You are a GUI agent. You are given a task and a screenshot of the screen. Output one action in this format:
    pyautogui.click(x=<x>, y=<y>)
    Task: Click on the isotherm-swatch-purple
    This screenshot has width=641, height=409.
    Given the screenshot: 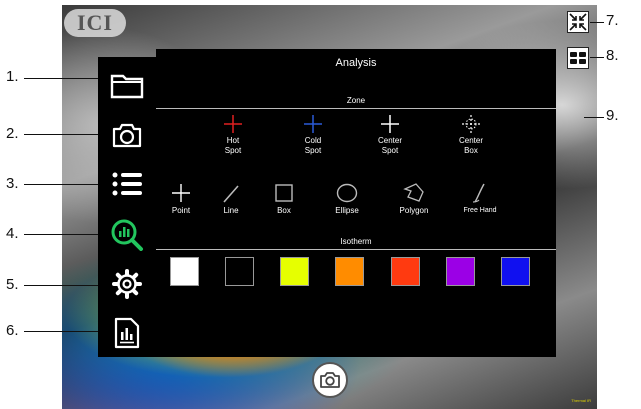 What is the action you would take?
    pyautogui.click(x=460, y=271)
    